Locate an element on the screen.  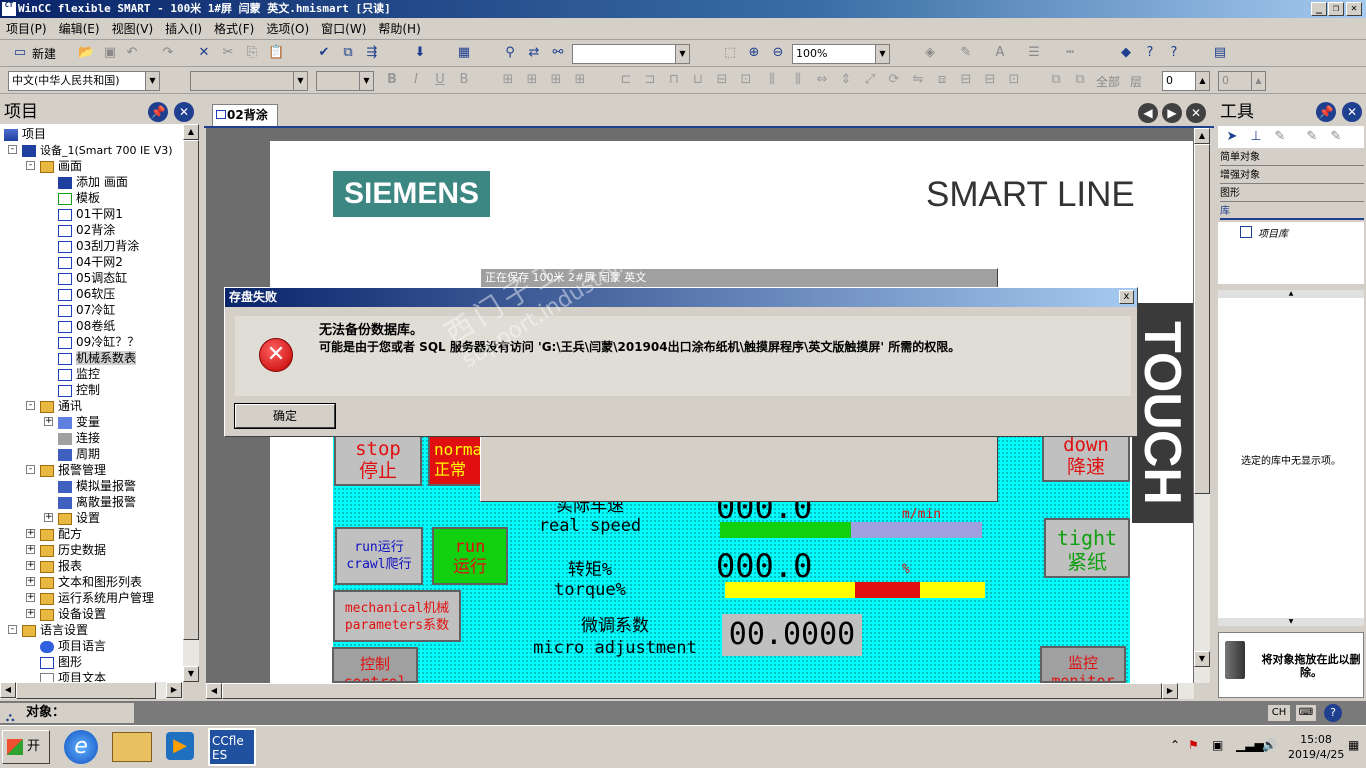
tools-close-icon: ✕ is located at coordinates (1352, 112).